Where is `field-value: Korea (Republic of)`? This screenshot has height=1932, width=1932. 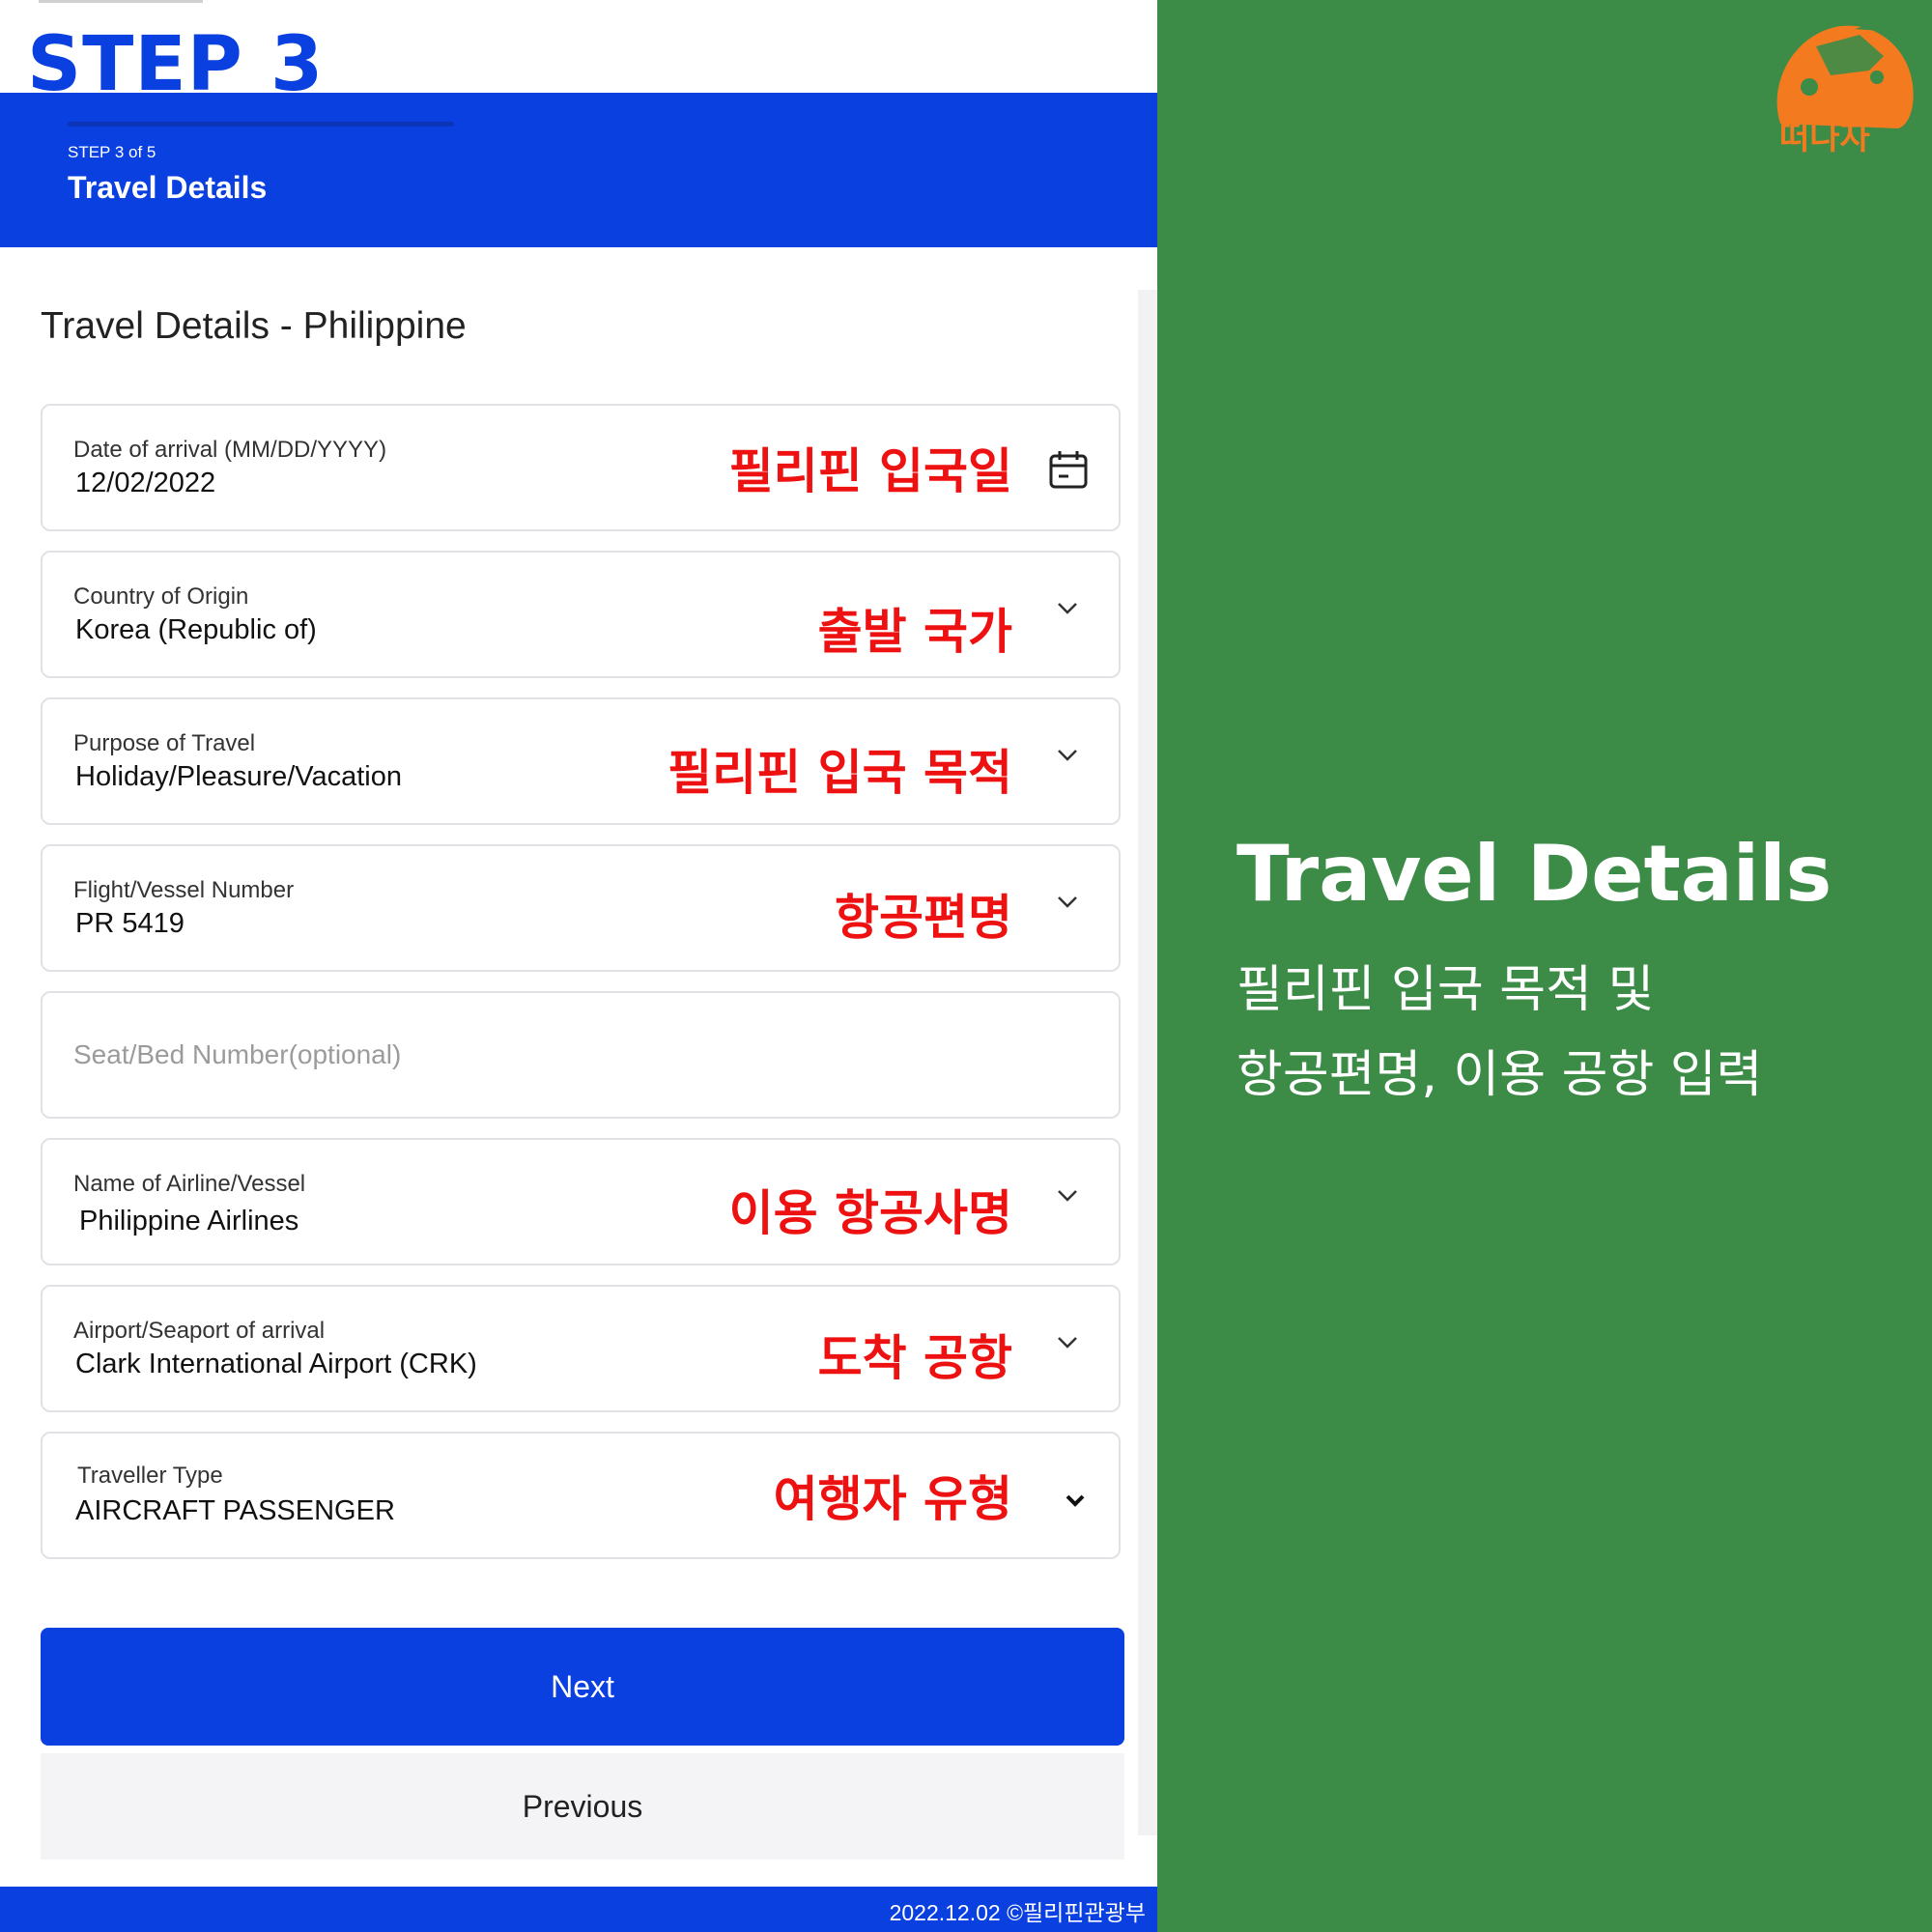 field-value: Korea (Republic of) is located at coordinates (196, 629).